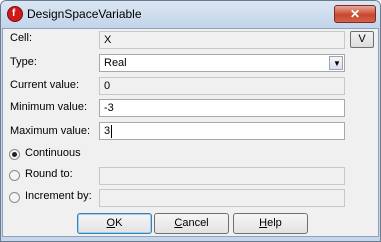  I want to click on help-button: Help, so click(270, 223).